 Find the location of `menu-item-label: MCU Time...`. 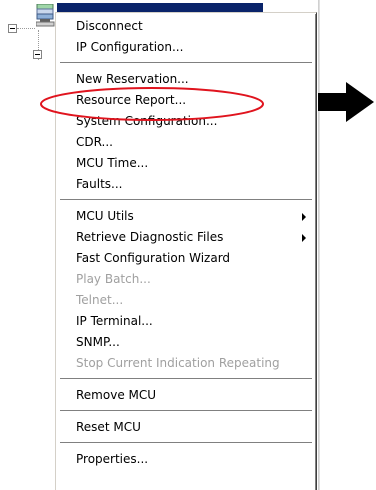

menu-item-label: MCU Time... is located at coordinates (112, 163).